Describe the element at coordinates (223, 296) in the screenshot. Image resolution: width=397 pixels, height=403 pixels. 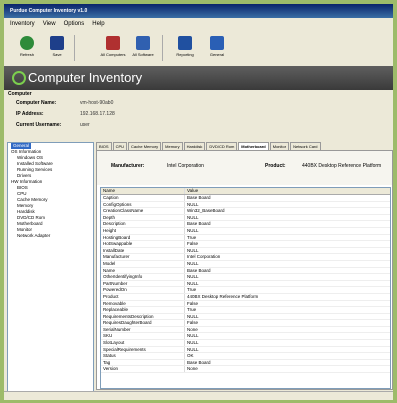
I see `property-value-cell: 440BX Desktop Reference Platform` at that location.